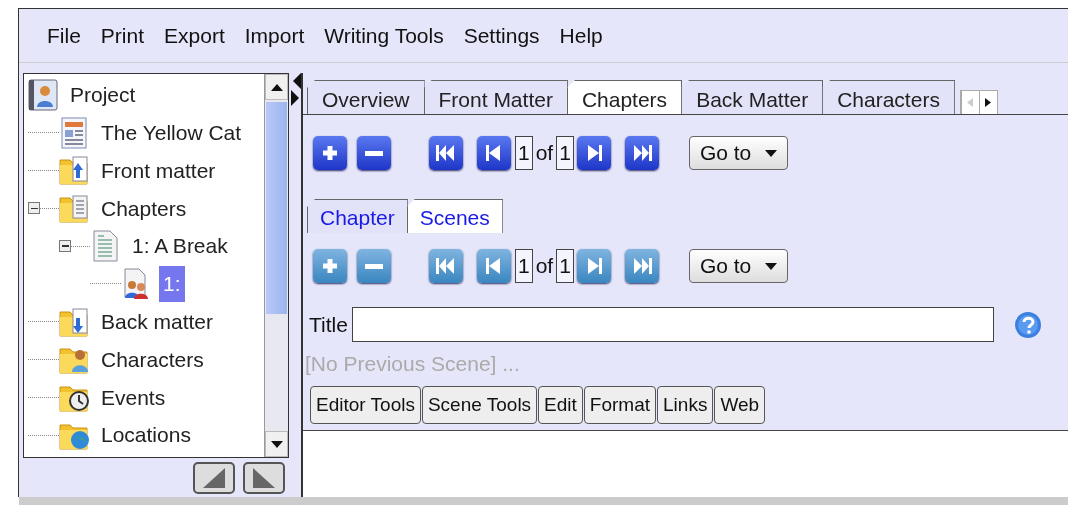  What do you see at coordinates (171, 132) in the screenshot?
I see `tree-item: The Yellow Cat` at bounding box center [171, 132].